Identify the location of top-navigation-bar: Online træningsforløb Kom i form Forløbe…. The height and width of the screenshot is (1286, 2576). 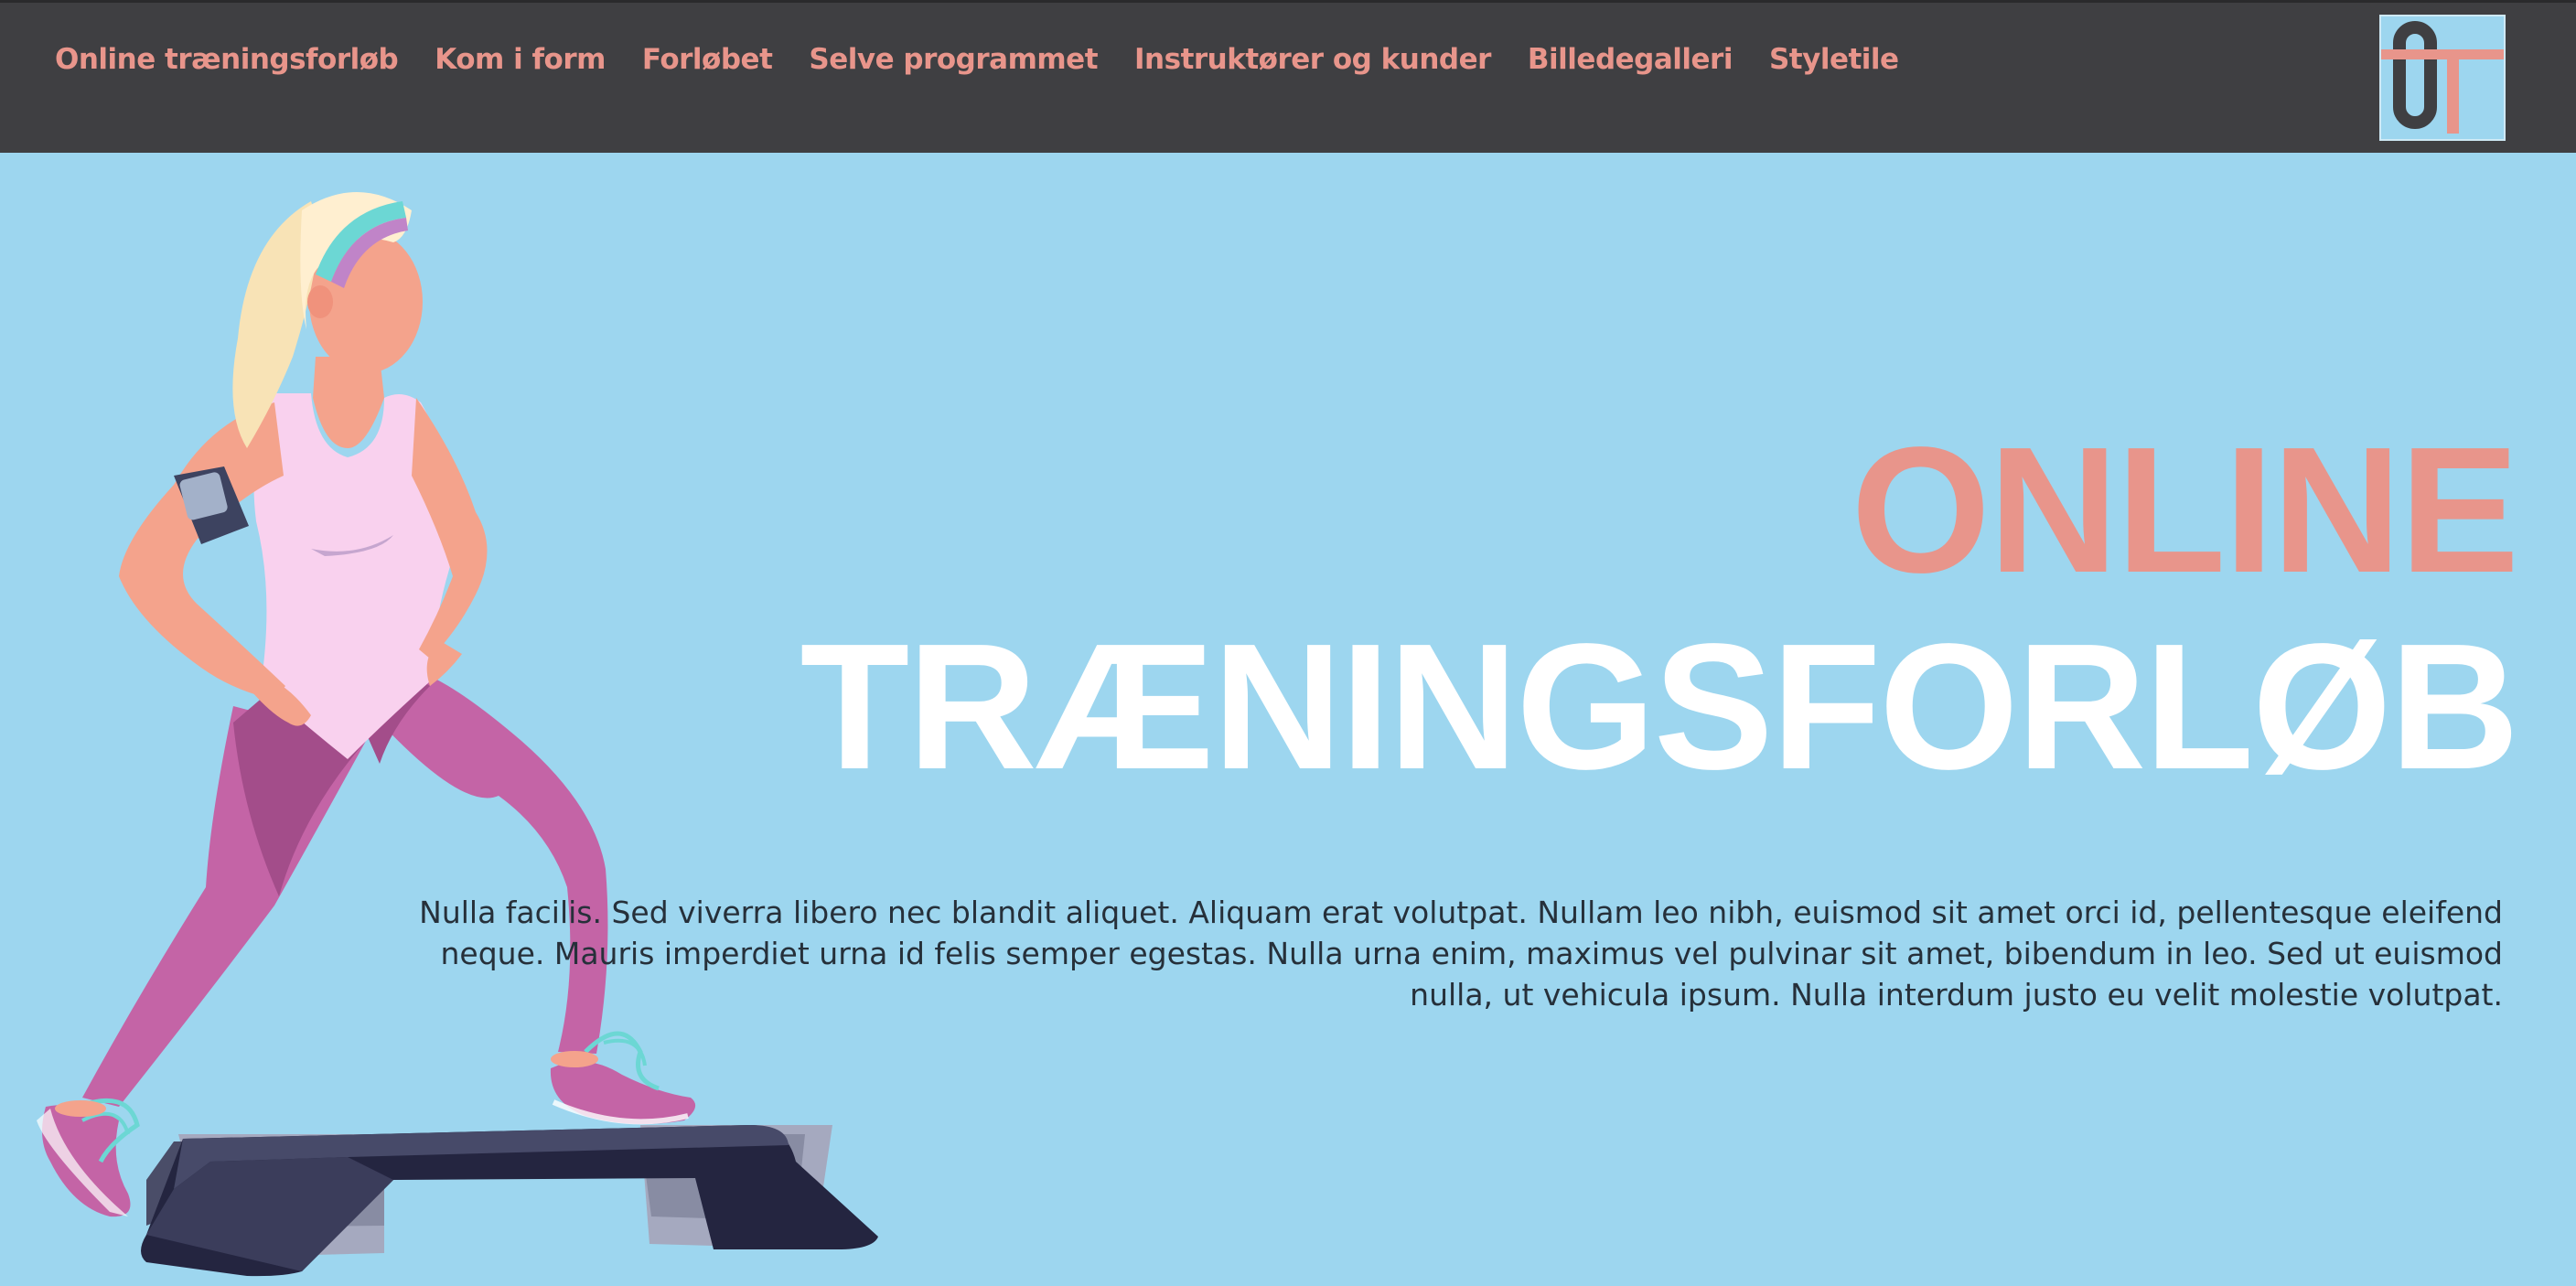
(1288, 76).